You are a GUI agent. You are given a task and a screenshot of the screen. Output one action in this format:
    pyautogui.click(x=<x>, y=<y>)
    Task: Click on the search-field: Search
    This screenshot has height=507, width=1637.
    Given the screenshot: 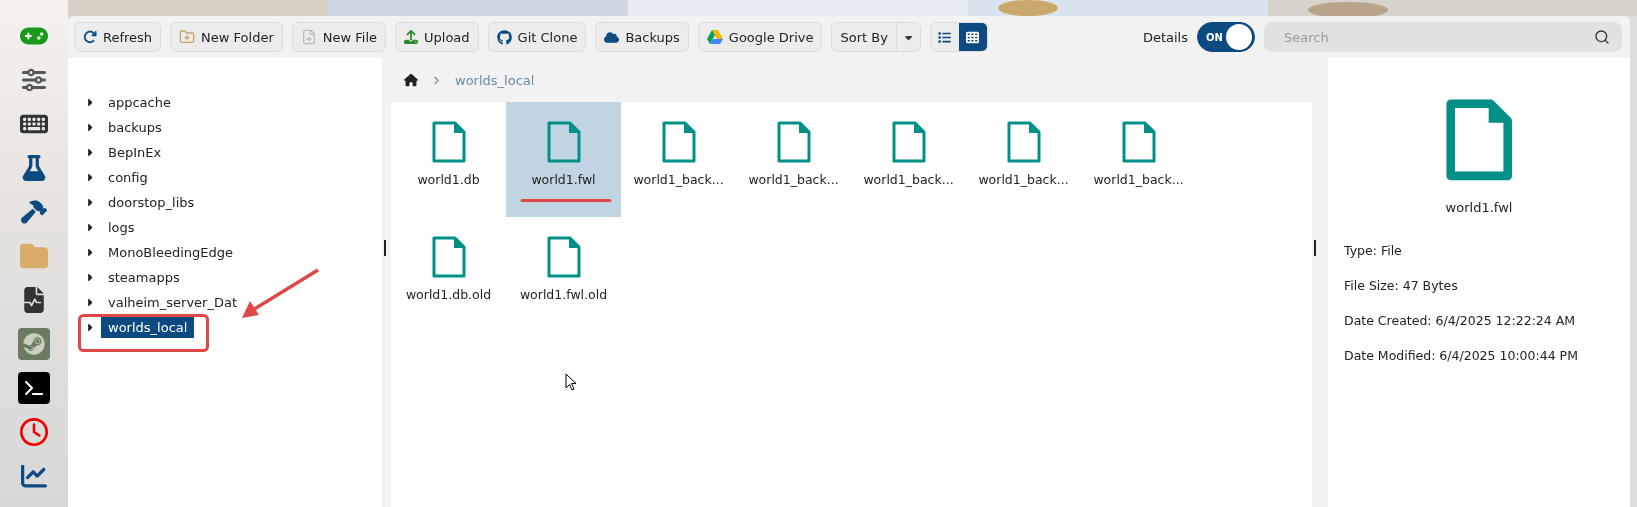 What is the action you would take?
    pyautogui.click(x=1443, y=37)
    